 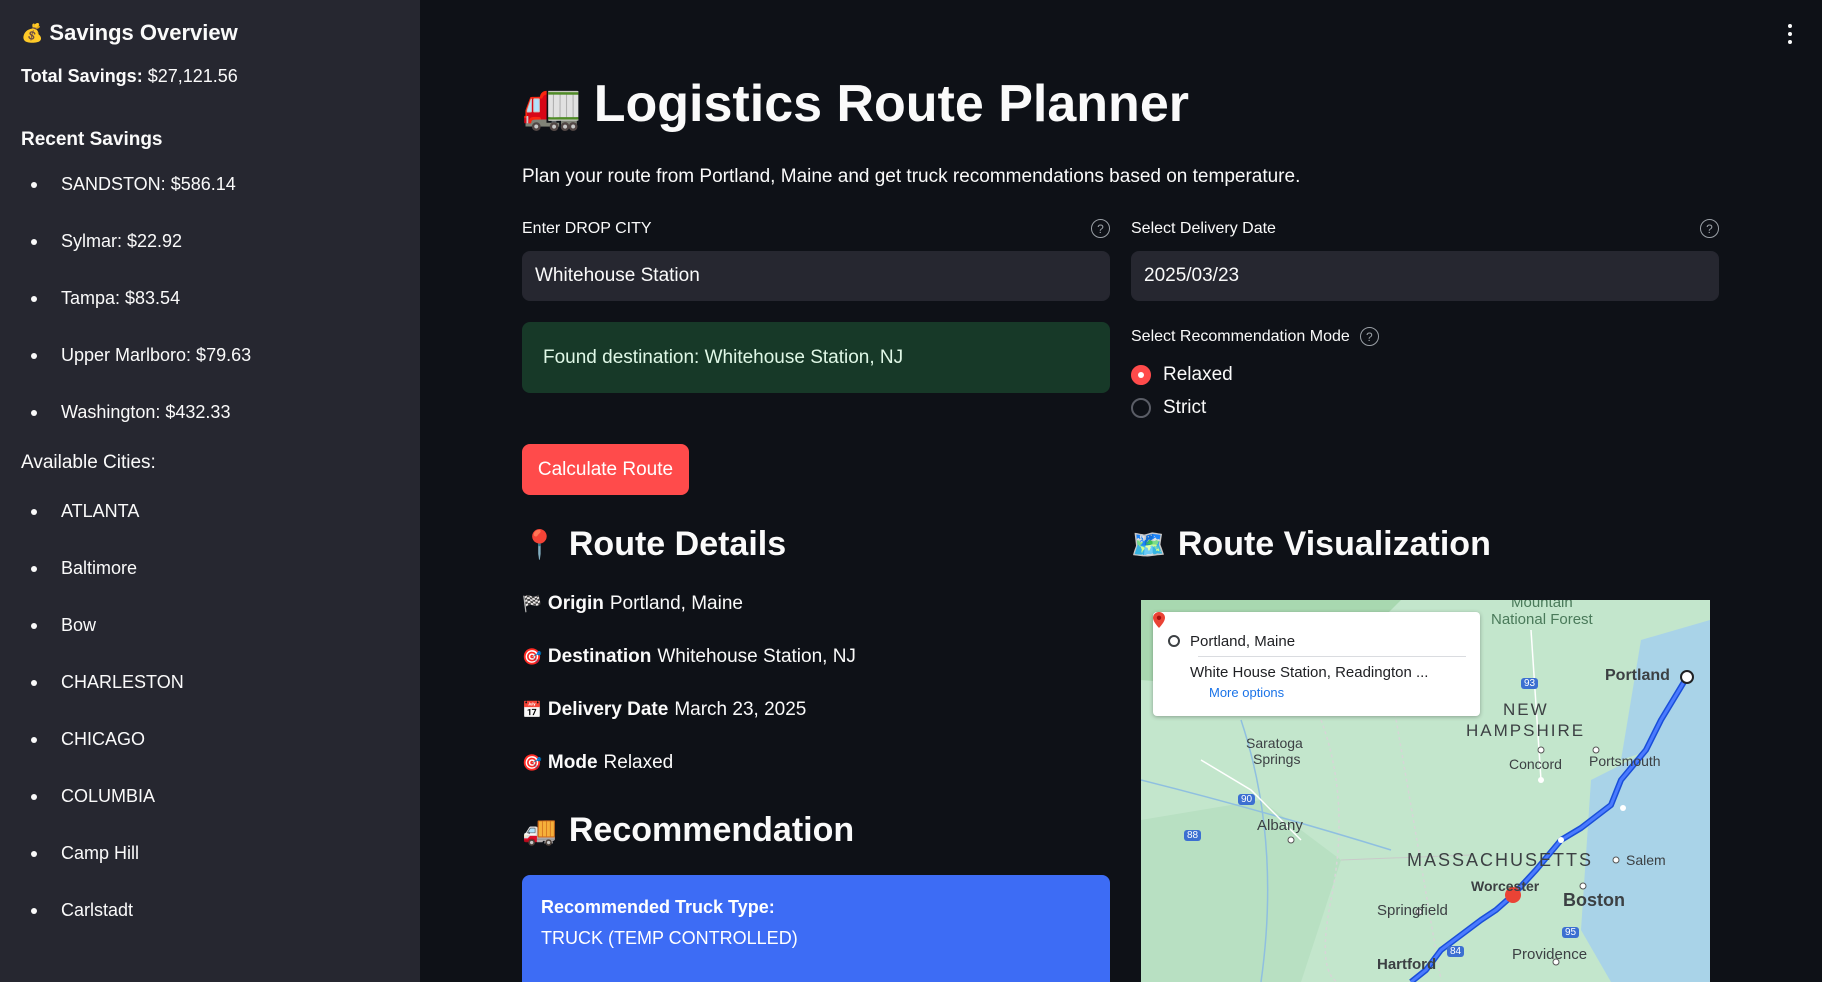 I want to click on map-label-portland: Portland, so click(x=1637, y=675).